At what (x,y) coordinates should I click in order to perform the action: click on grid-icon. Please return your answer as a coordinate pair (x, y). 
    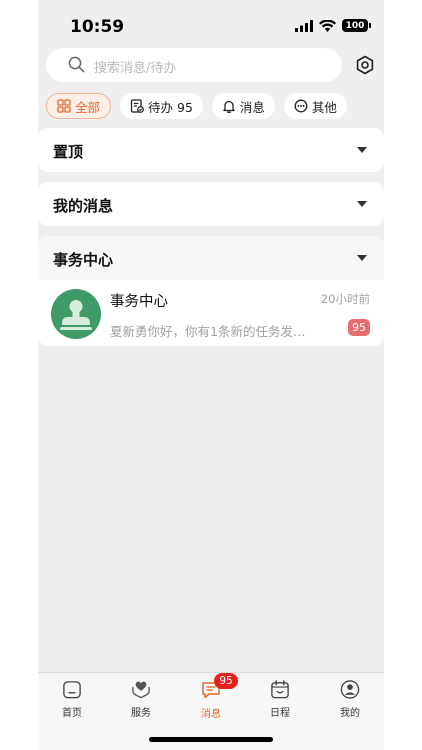
    Looking at the image, I should click on (64, 106).